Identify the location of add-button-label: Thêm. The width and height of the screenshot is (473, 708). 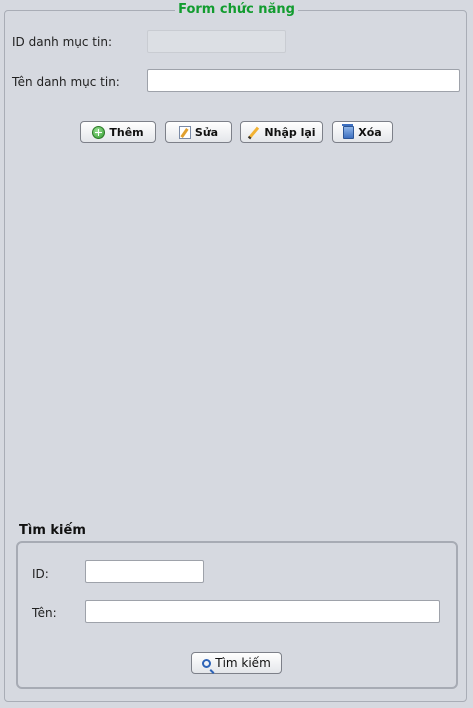
(126, 132).